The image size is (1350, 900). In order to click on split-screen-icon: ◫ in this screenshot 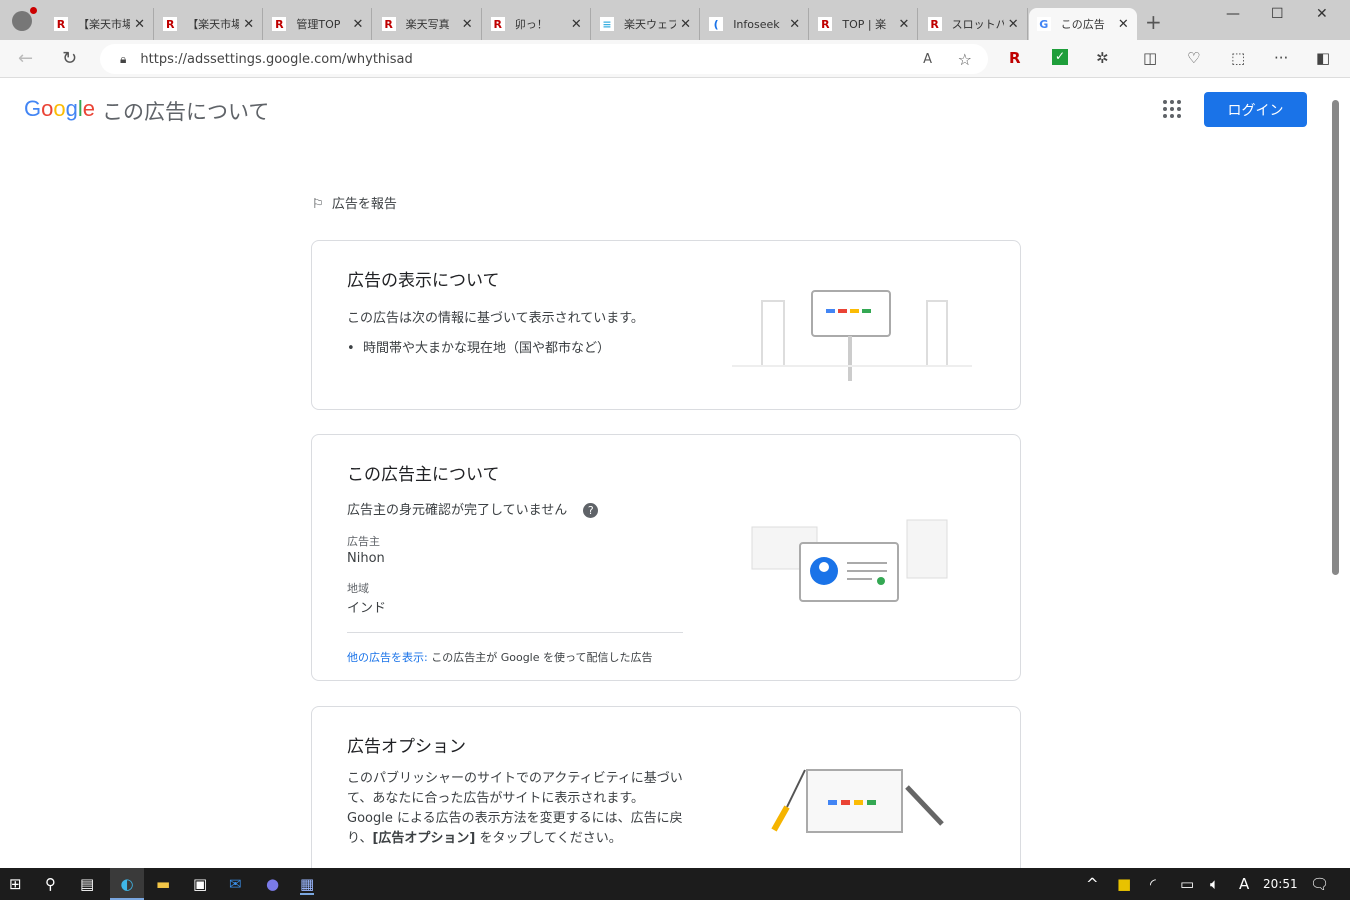, I will do `click(1150, 58)`.